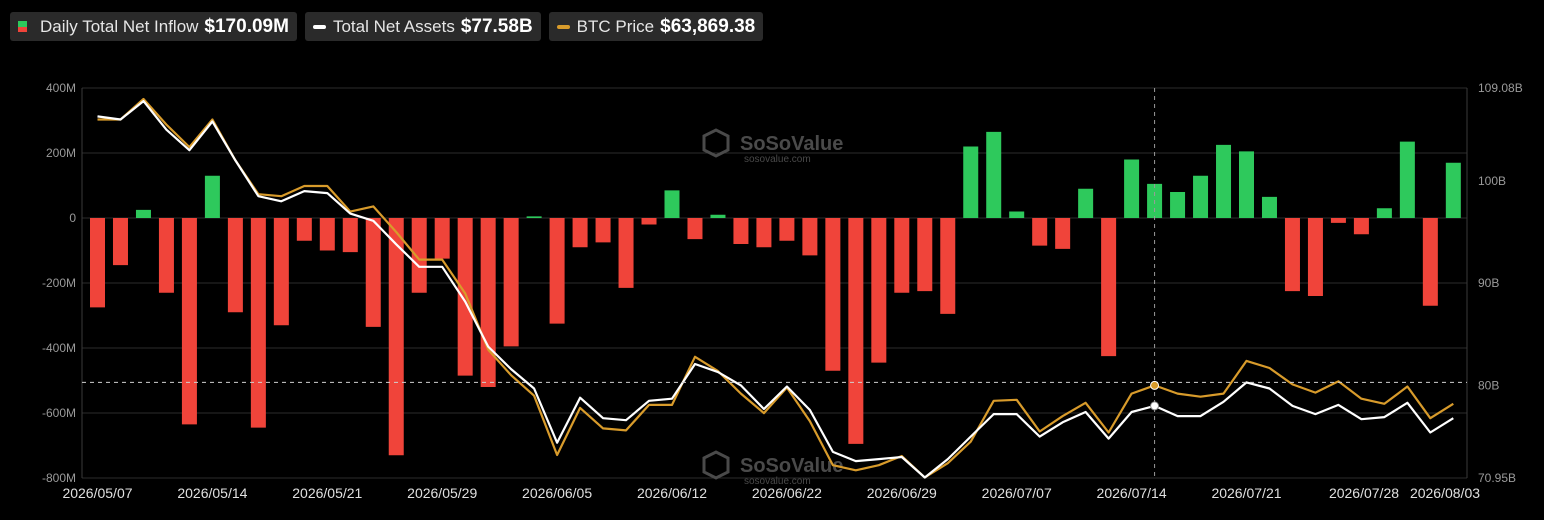 The width and height of the screenshot is (1544, 520). Describe the element at coordinates (787, 493) in the screenshot. I see `x-tick-label: 2026/06/22` at that location.